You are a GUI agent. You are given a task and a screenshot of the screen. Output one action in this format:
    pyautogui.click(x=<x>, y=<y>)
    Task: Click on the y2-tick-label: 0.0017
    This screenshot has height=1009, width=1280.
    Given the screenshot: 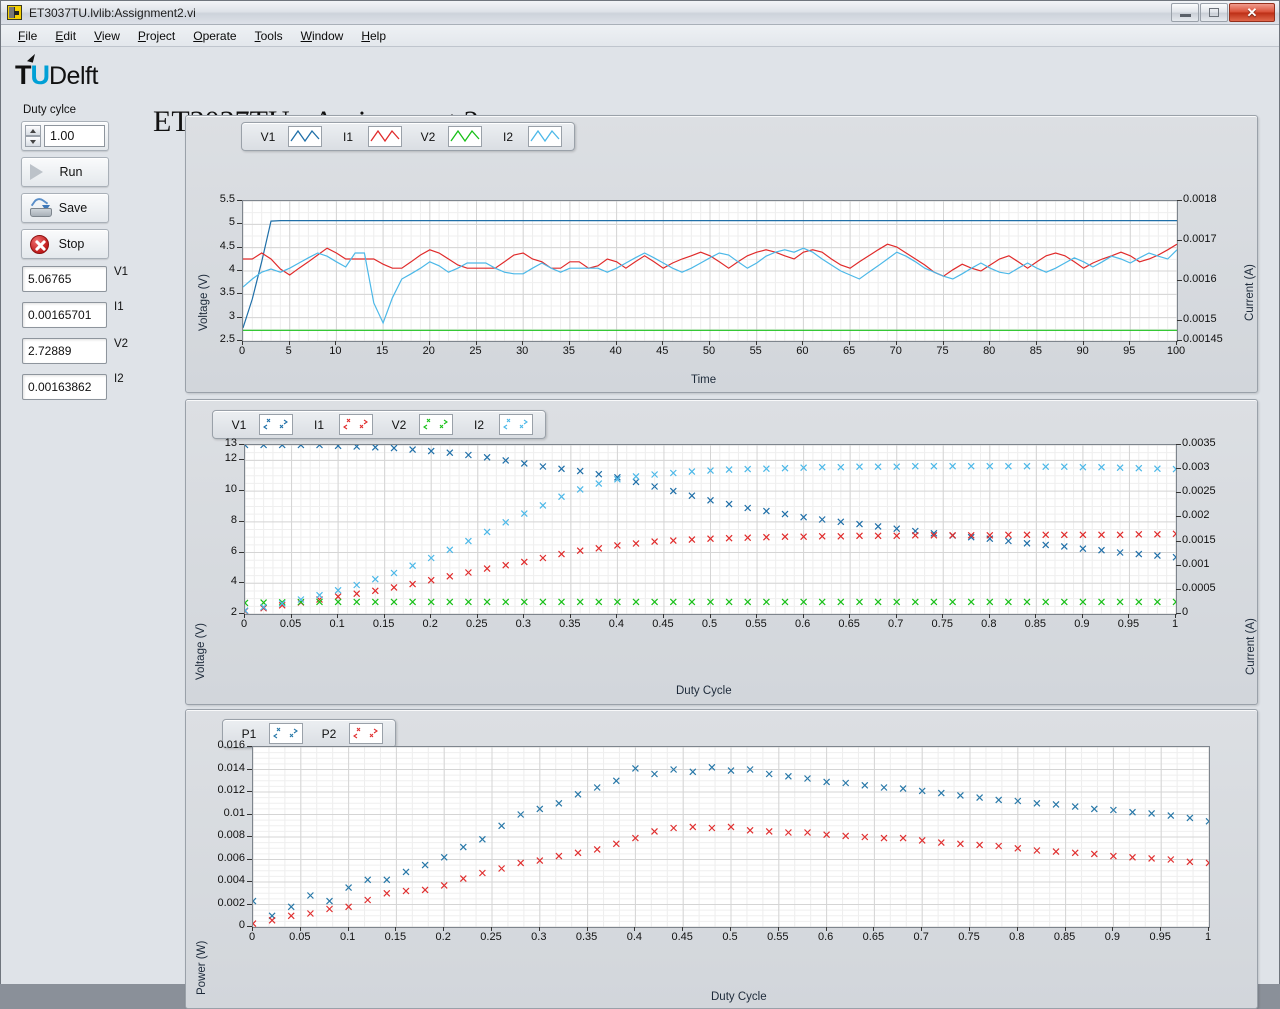 What is the action you would take?
    pyautogui.click(x=1200, y=239)
    